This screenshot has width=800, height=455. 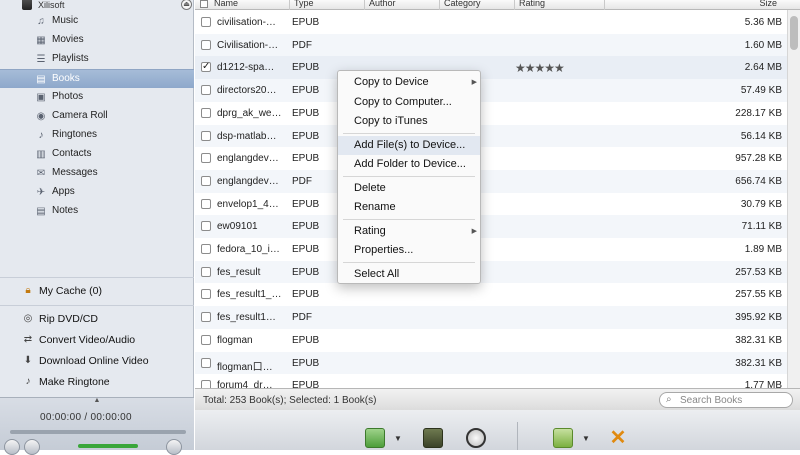 I want to click on book-size: 656.74 KB, so click(x=758, y=181).